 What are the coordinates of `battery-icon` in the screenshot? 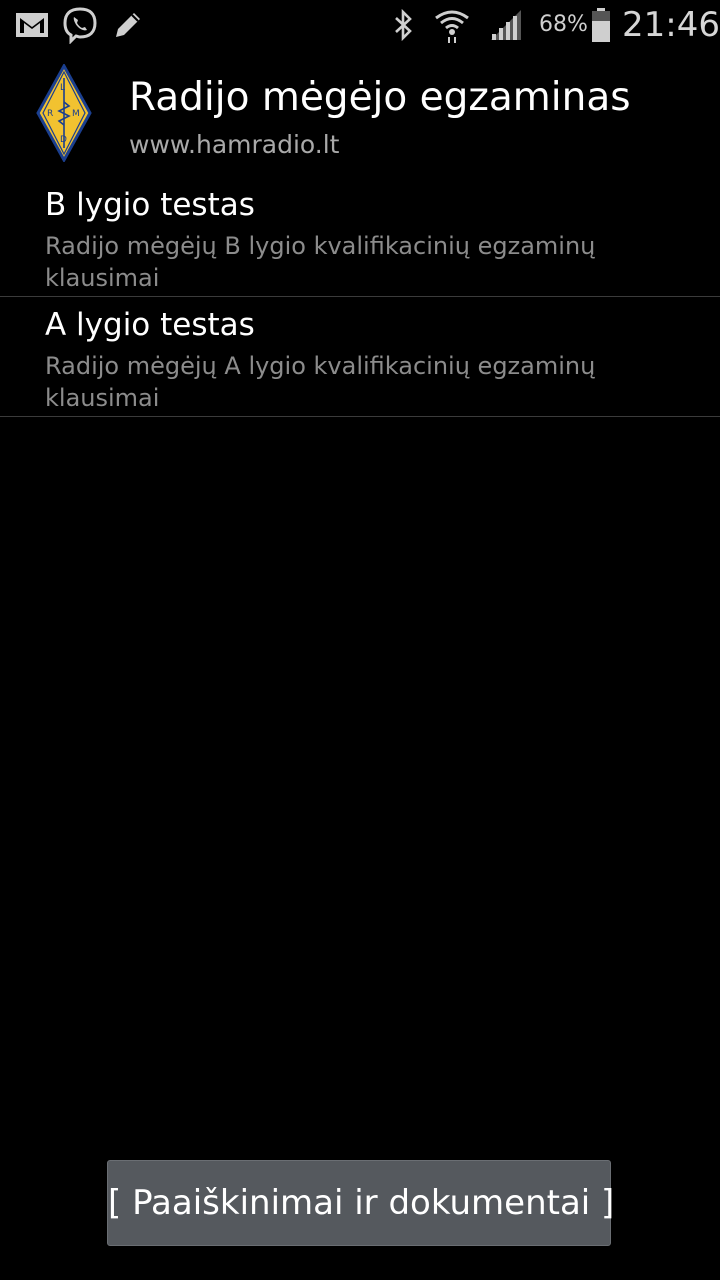 It's located at (601, 25).